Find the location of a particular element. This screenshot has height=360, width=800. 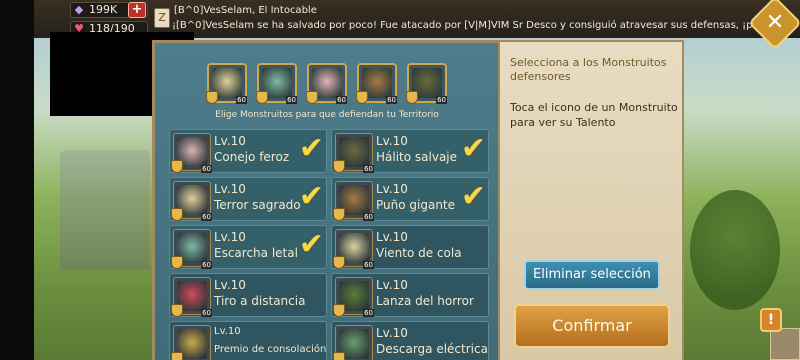

chat-line-1: [B^0]VesSelam, El Intocable is located at coordinates (245, 10).